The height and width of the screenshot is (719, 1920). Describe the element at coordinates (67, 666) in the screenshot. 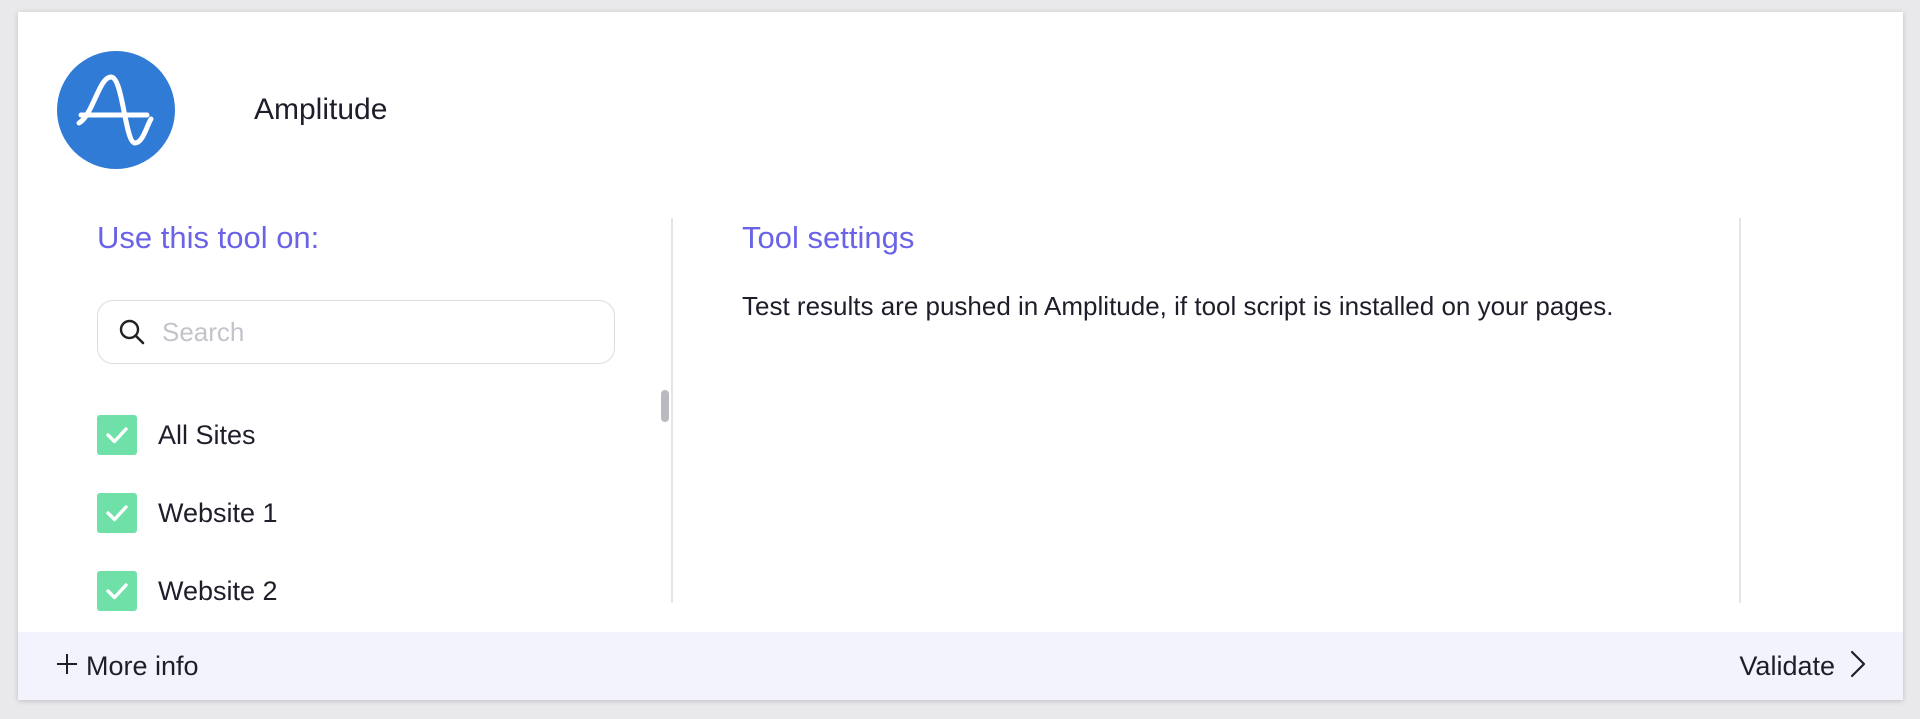

I see `plus-icon` at that location.